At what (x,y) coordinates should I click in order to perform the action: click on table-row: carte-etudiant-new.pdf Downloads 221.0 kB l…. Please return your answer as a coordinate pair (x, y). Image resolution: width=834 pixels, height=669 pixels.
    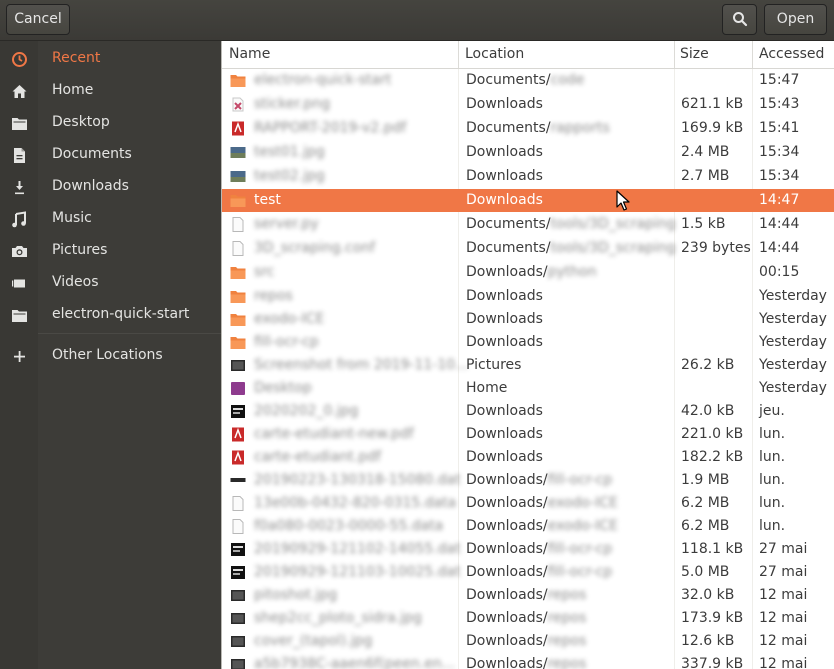
    Looking at the image, I should click on (528, 434).